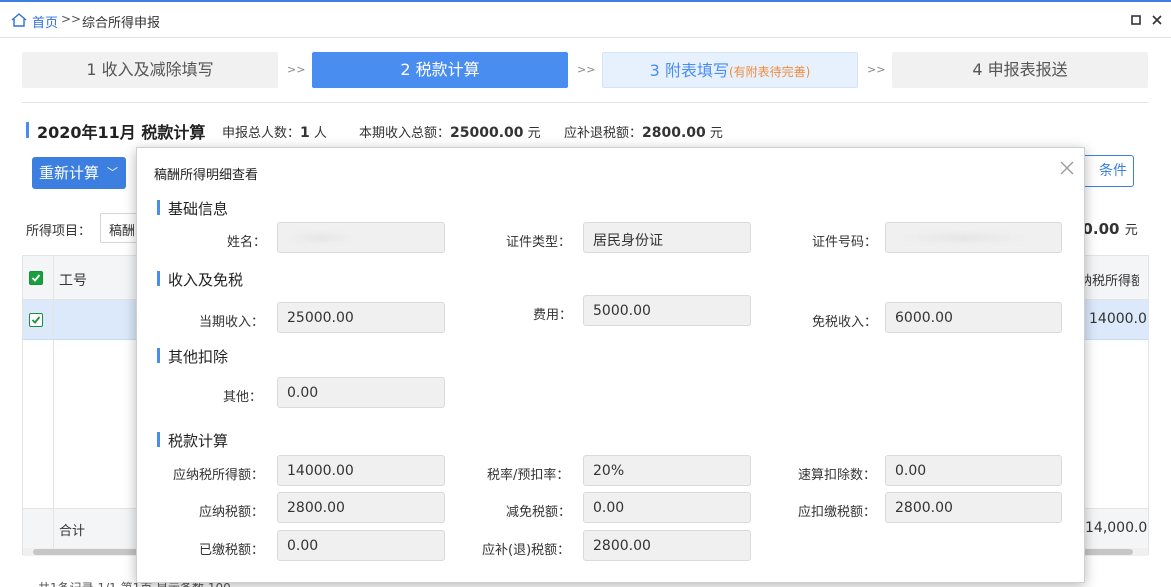 This screenshot has width=1171, height=587. Describe the element at coordinates (19, 20) in the screenshot. I see `home-icon` at that location.